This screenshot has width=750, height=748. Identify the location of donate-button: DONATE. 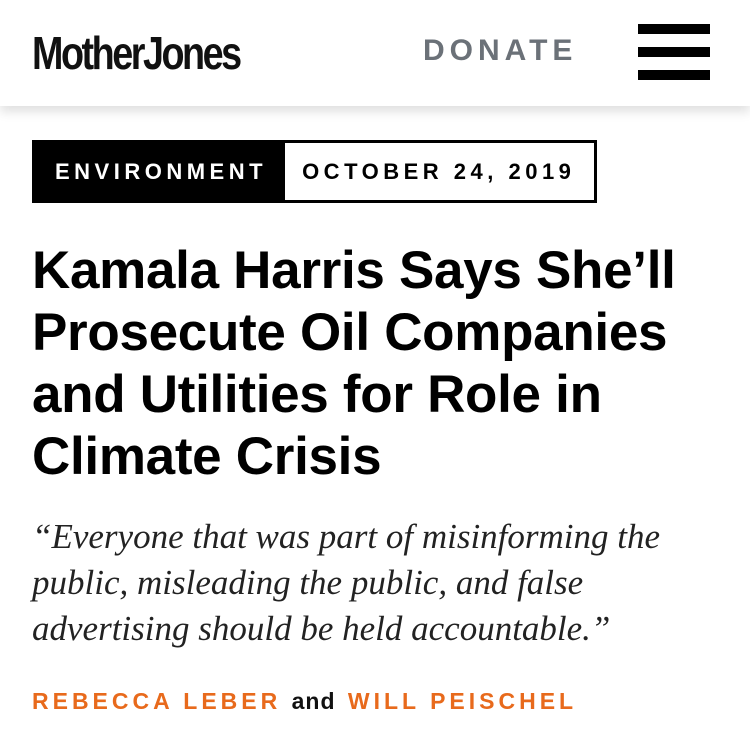
(500, 51).